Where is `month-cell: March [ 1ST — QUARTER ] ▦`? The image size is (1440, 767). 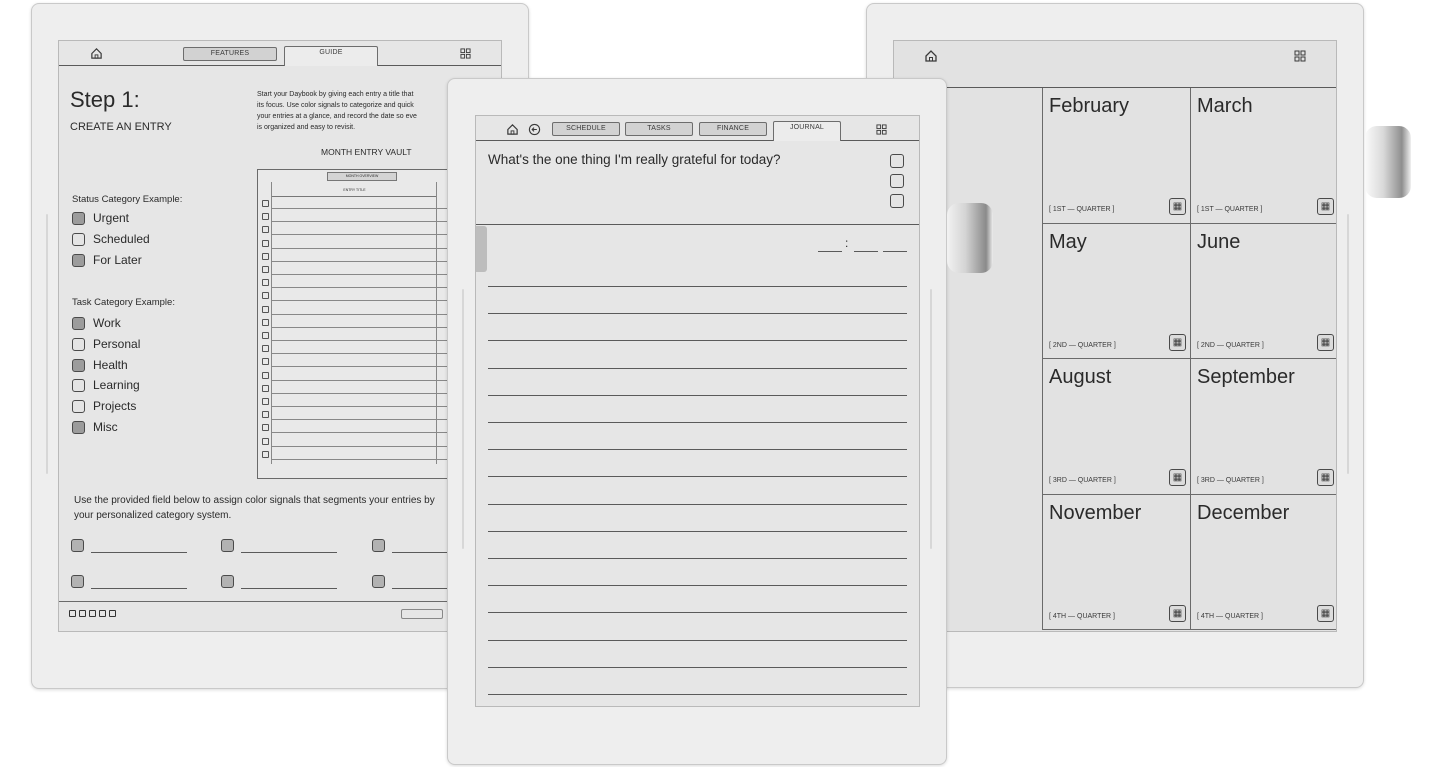 month-cell: March [ 1ST — QUARTER ] ▦ is located at coordinates (1263, 156).